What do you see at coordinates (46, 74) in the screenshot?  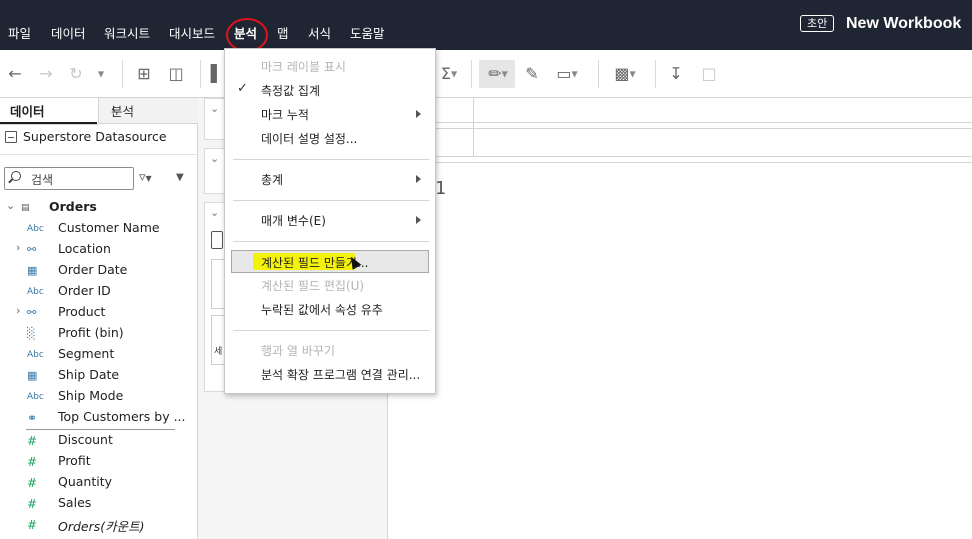 I see `forward-icon: →` at bounding box center [46, 74].